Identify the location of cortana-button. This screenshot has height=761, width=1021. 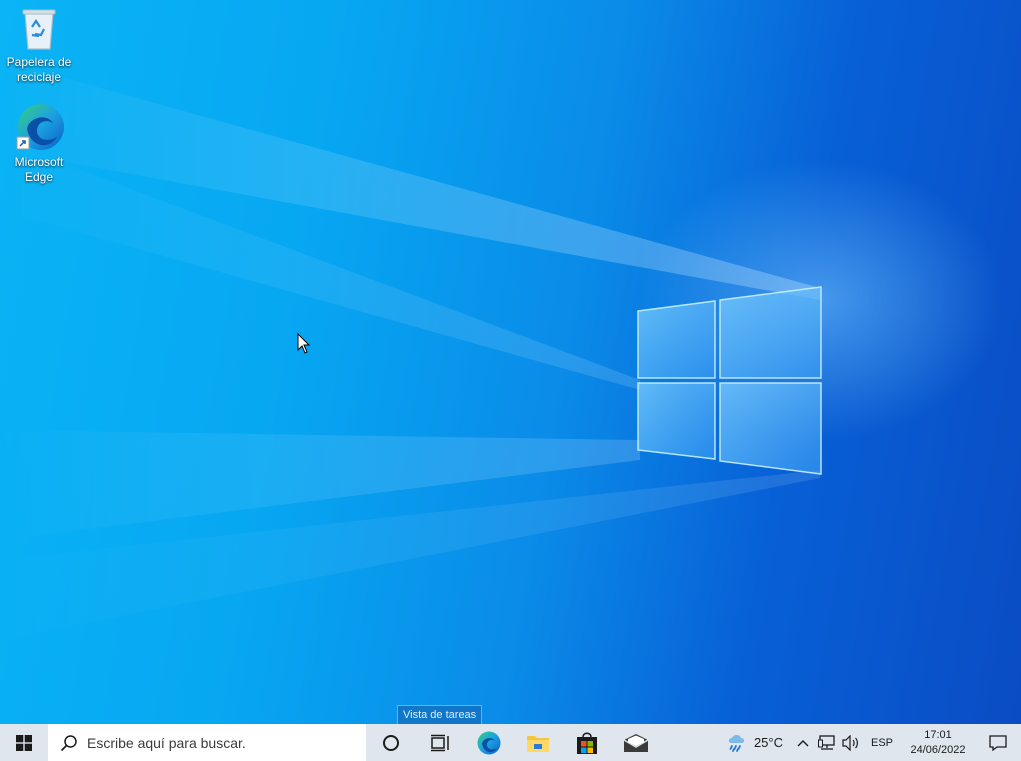
(390, 742).